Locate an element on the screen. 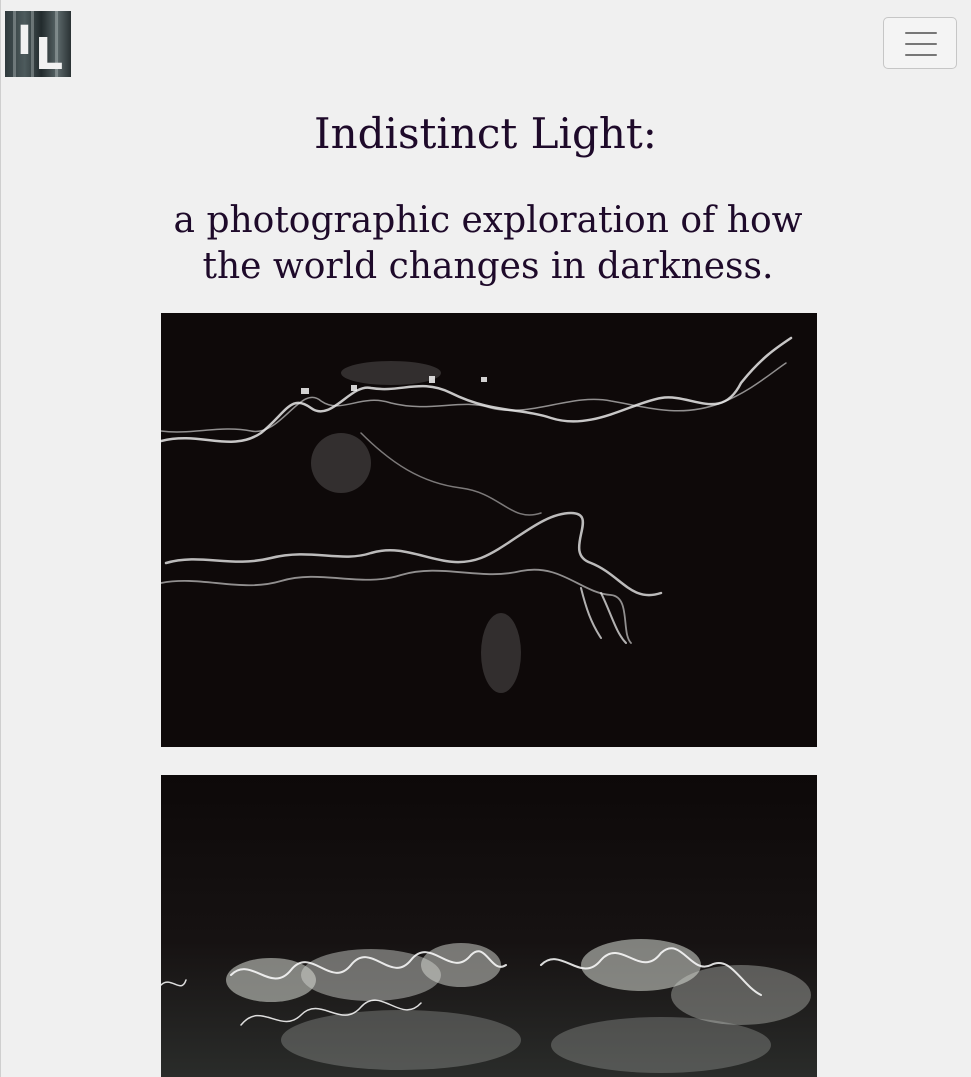 This screenshot has width=971, height=1077. page-title: Indistinct Light: is located at coordinates (485, 133).